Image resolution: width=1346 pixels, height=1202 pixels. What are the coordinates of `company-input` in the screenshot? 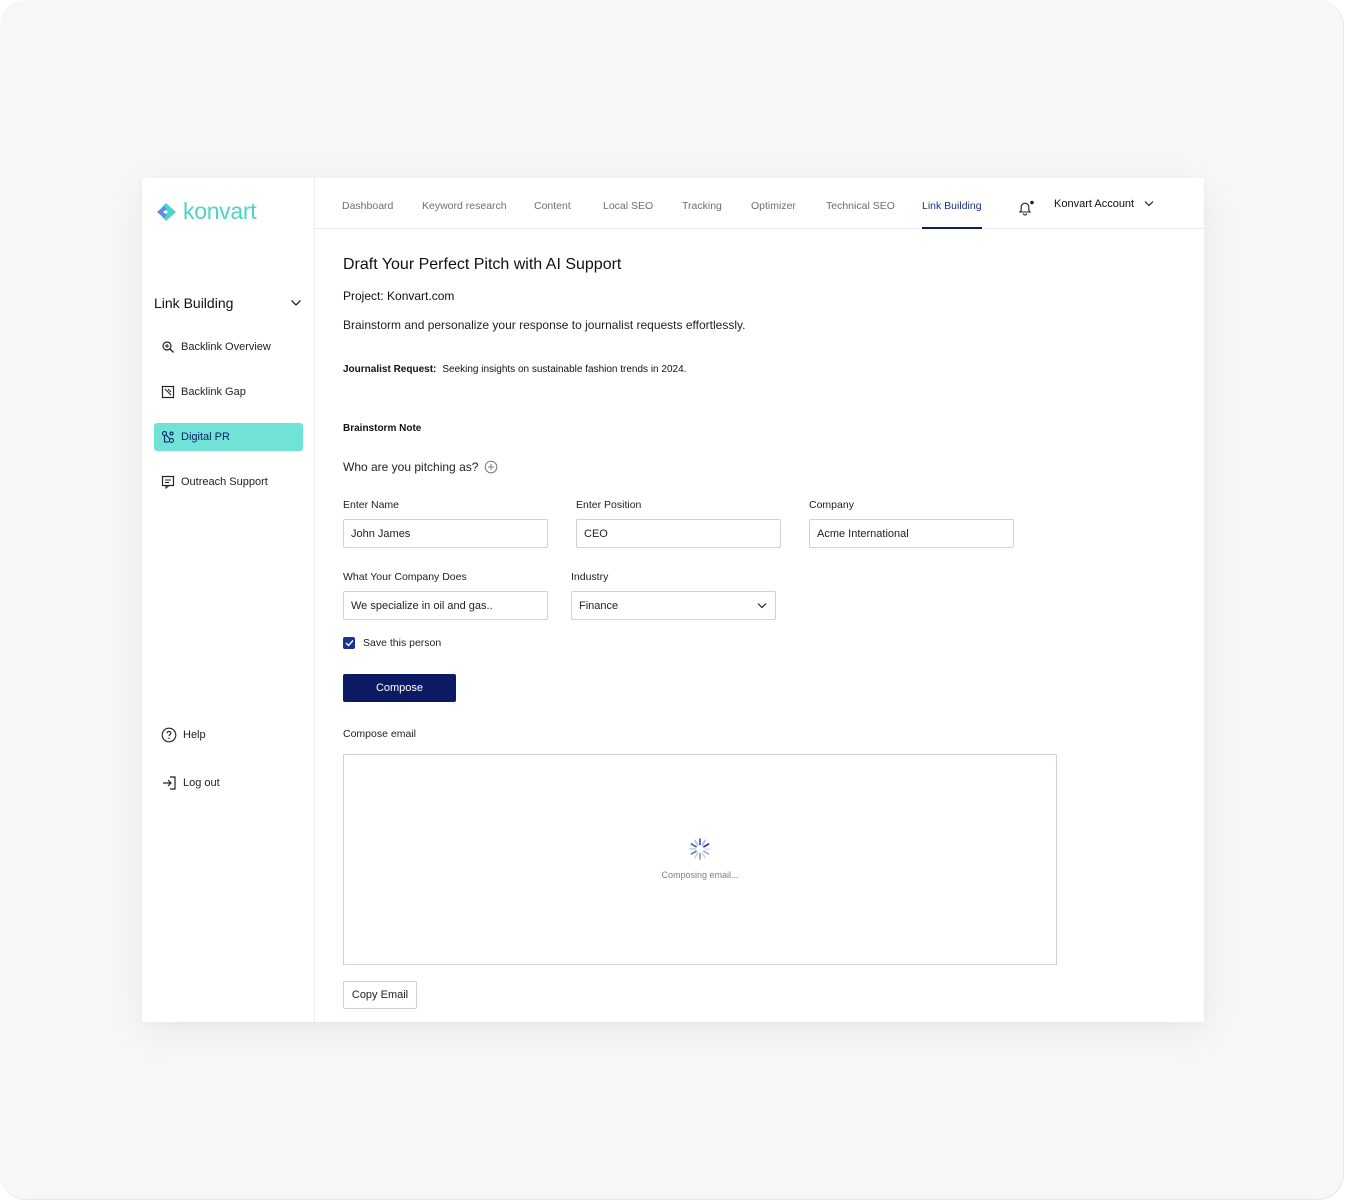 It's located at (911, 533).